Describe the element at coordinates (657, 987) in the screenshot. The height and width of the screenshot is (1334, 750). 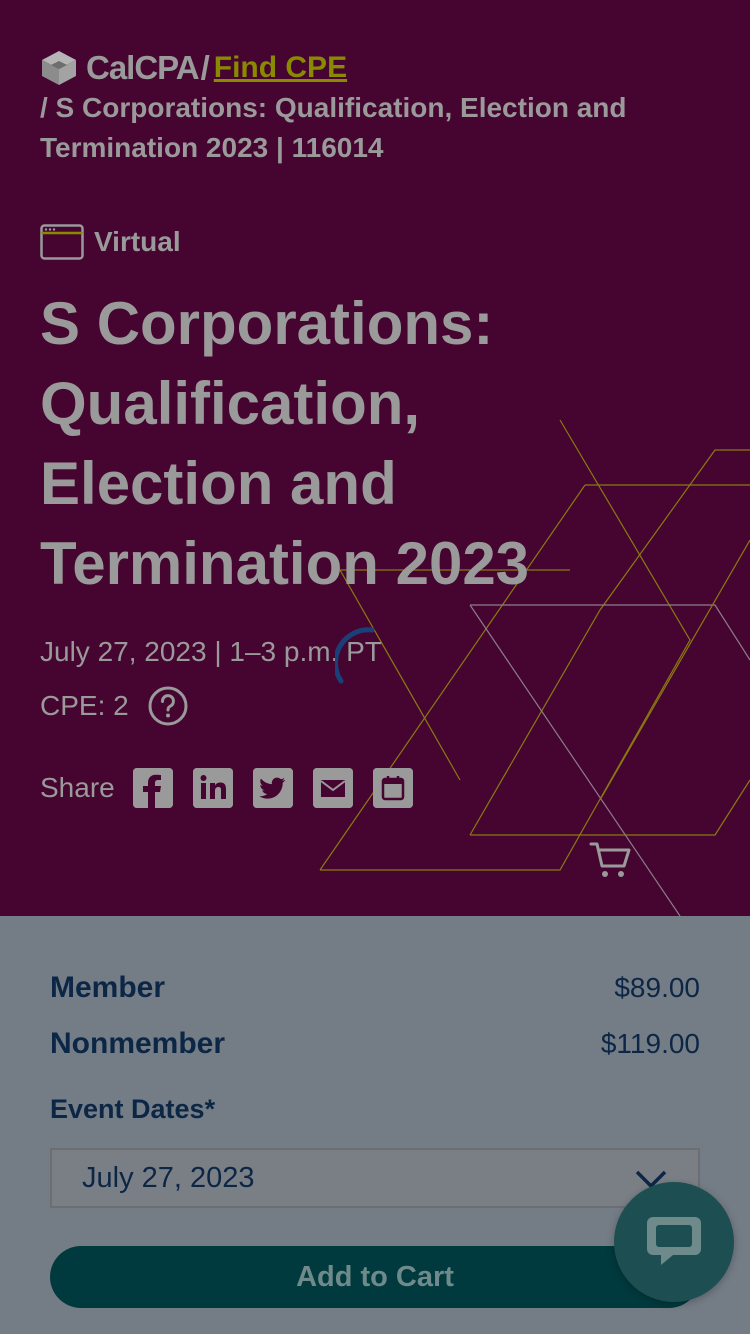
I see `member-price: $89.00` at that location.